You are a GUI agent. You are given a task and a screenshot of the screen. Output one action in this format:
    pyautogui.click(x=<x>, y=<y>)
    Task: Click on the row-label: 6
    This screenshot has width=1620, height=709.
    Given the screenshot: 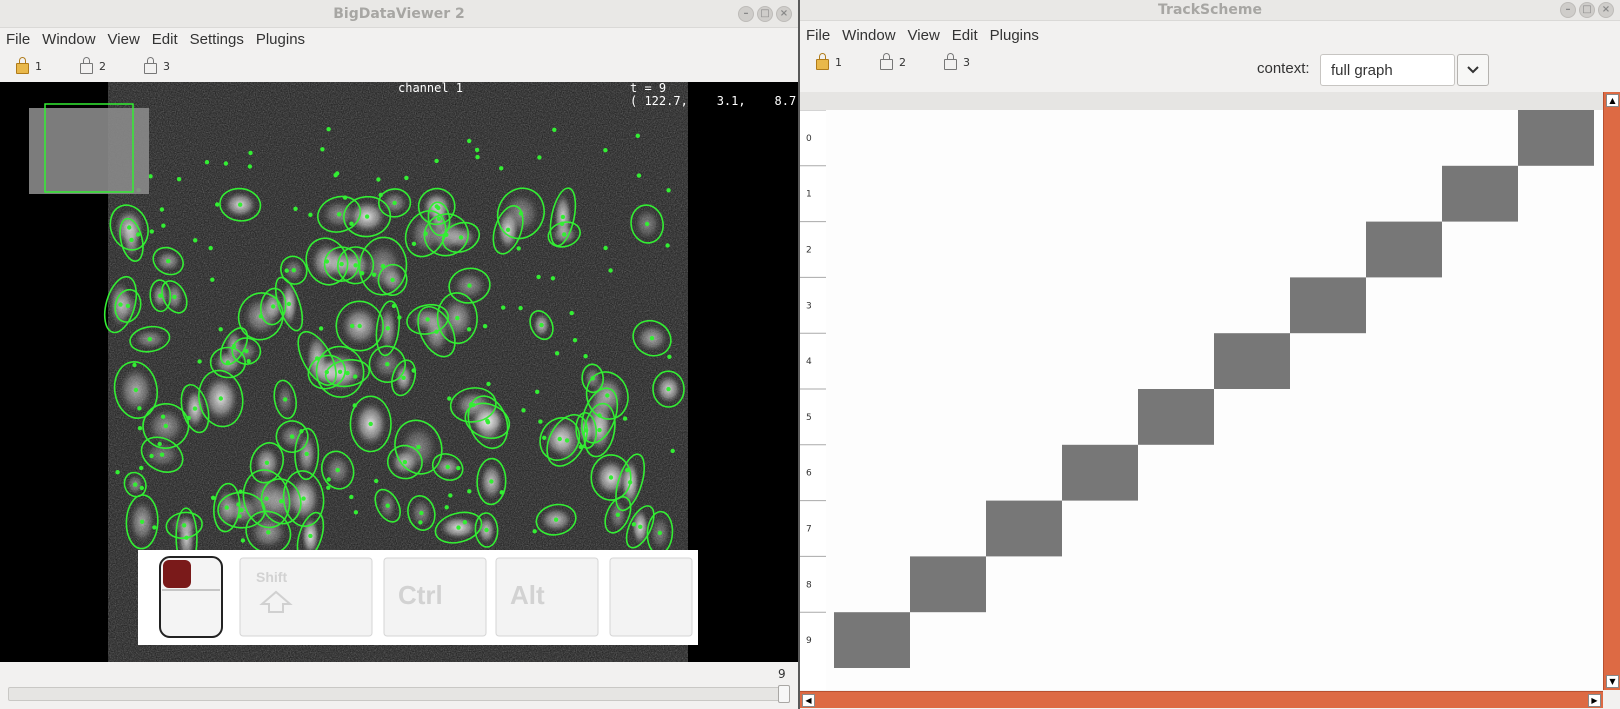 What is the action you would take?
    pyautogui.click(x=809, y=474)
    